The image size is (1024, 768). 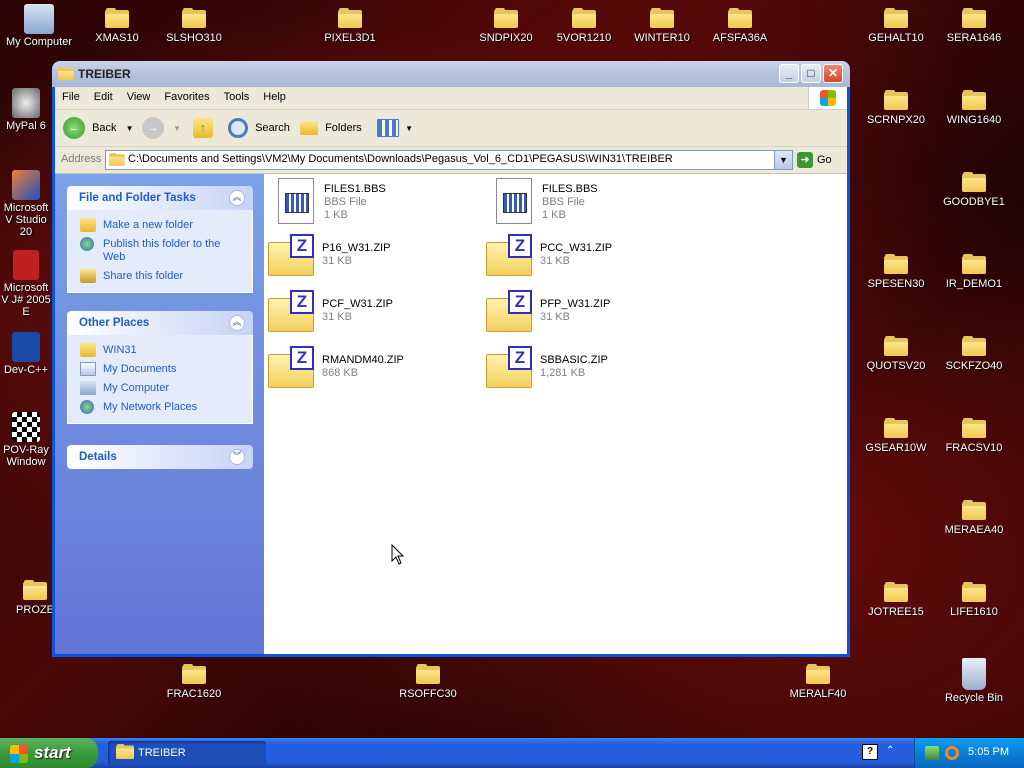 I want to click on details-panel: Details ︾, so click(x=160, y=457).